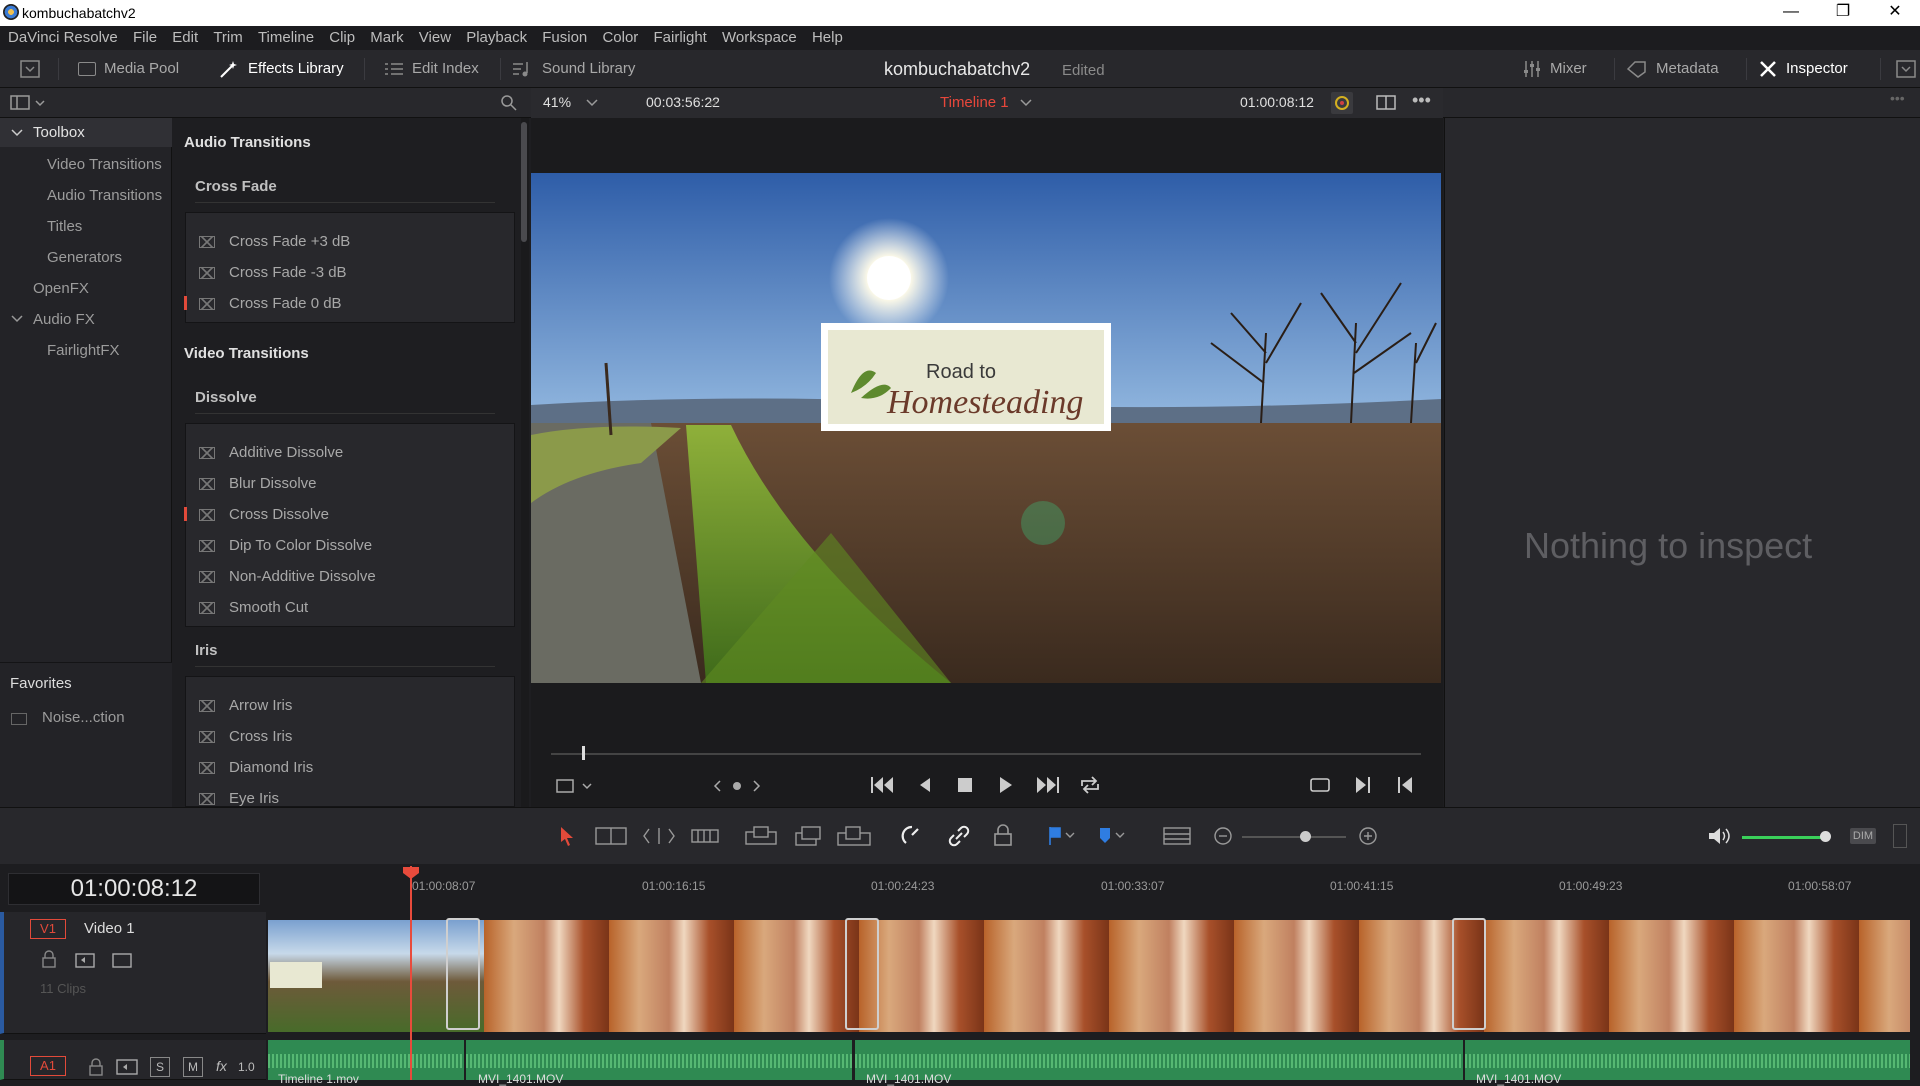  Describe the element at coordinates (567, 836) in the screenshot. I see `selection-tool-icon` at that location.